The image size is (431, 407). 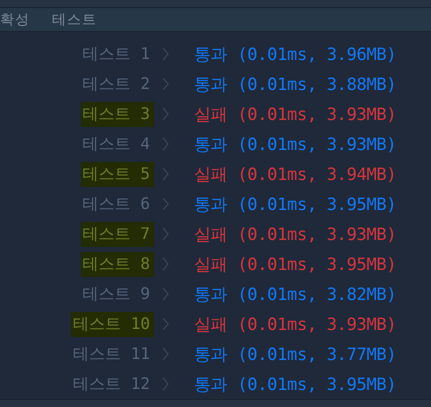 I want to click on test-label: 테스트 4, so click(x=116, y=143).